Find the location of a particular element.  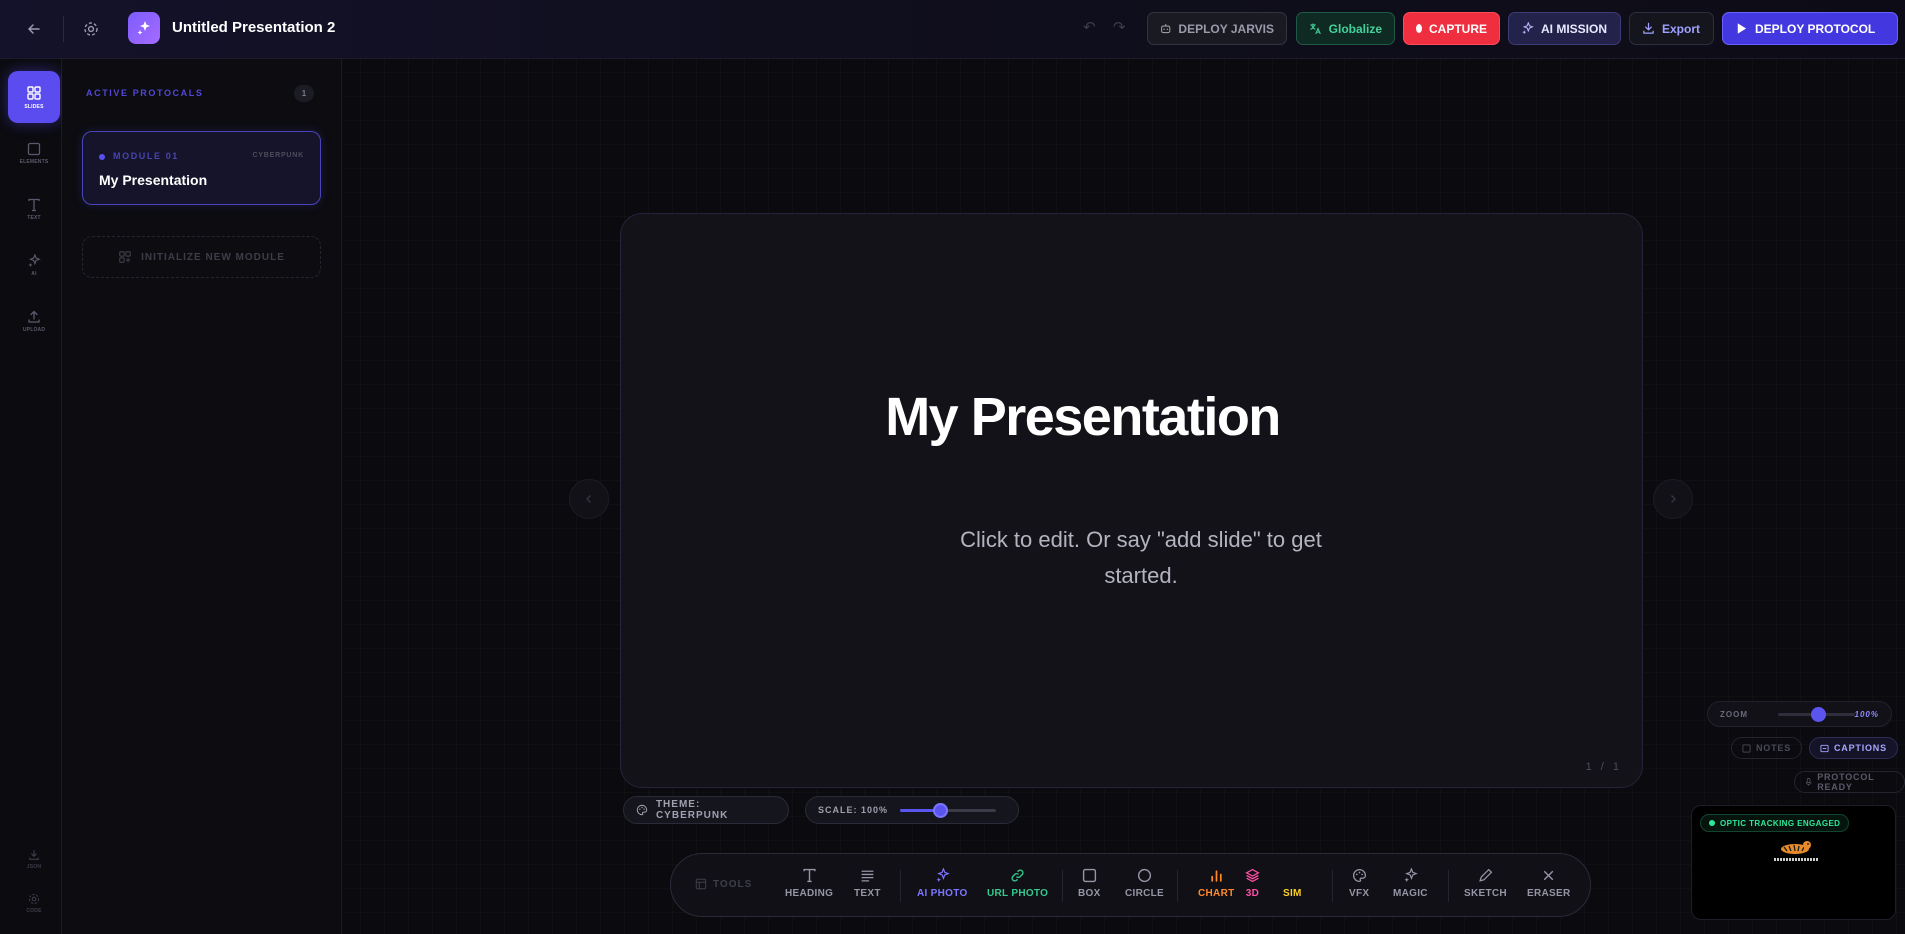

tool-text: TEXT is located at coordinates (867, 883).